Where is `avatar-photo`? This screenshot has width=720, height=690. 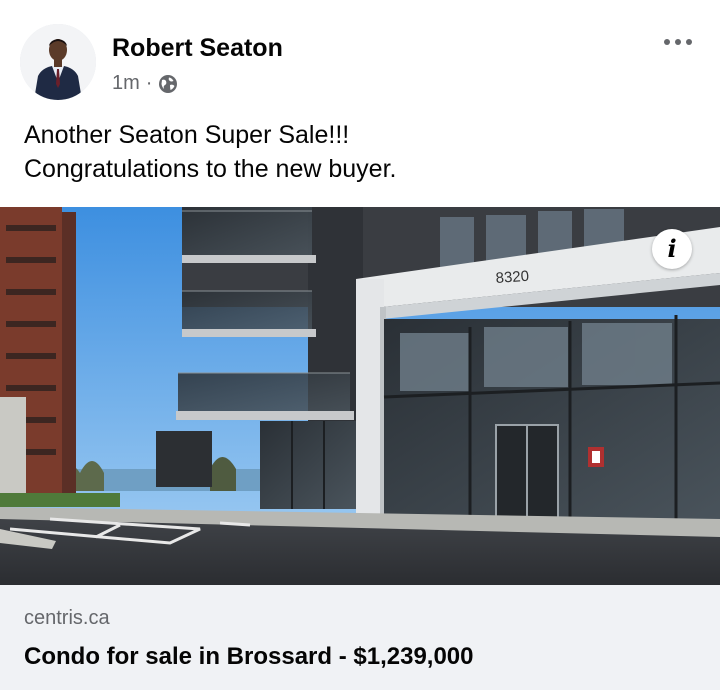
avatar-photo is located at coordinates (58, 62).